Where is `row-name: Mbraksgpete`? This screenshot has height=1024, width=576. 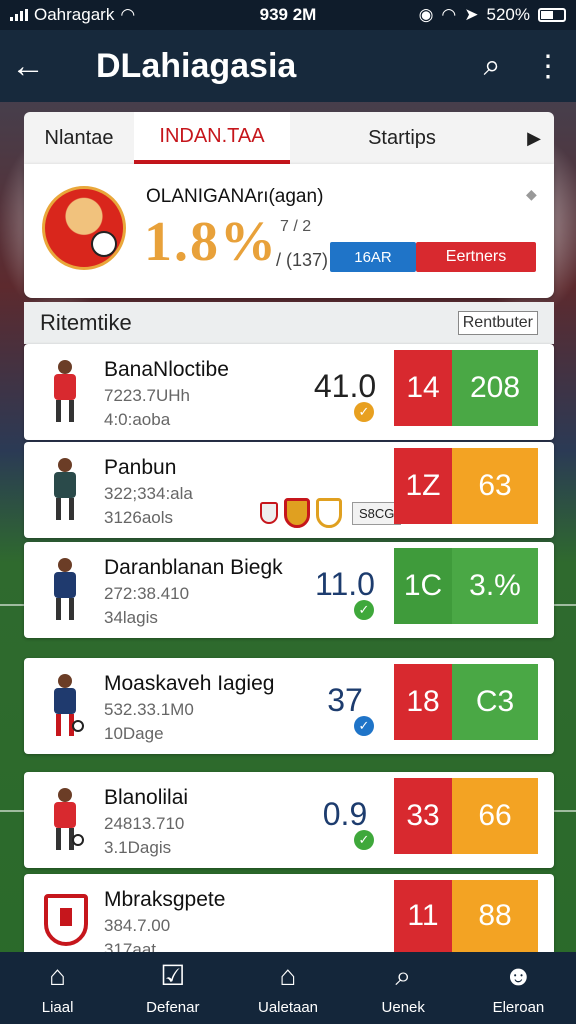
row-name: Mbraksgpete is located at coordinates (165, 899).